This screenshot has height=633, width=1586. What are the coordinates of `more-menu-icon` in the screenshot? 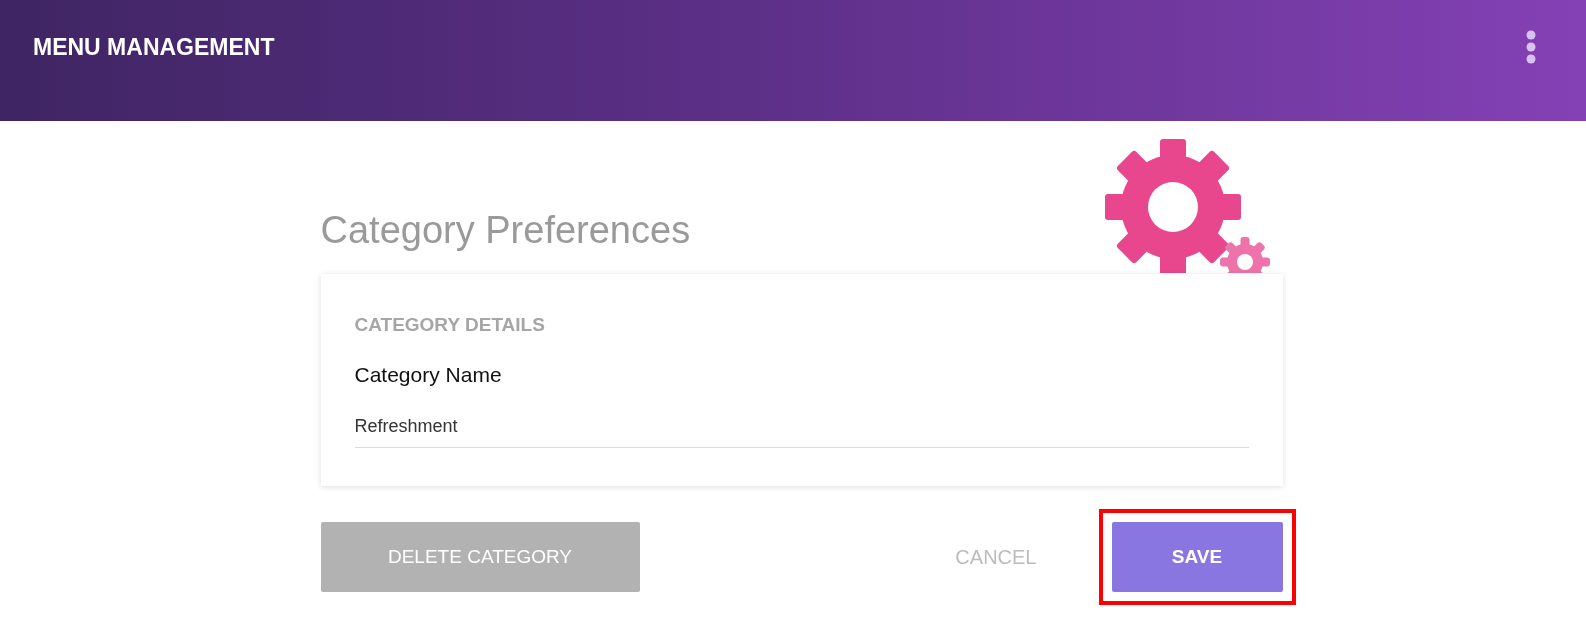 It's located at (1531, 47).